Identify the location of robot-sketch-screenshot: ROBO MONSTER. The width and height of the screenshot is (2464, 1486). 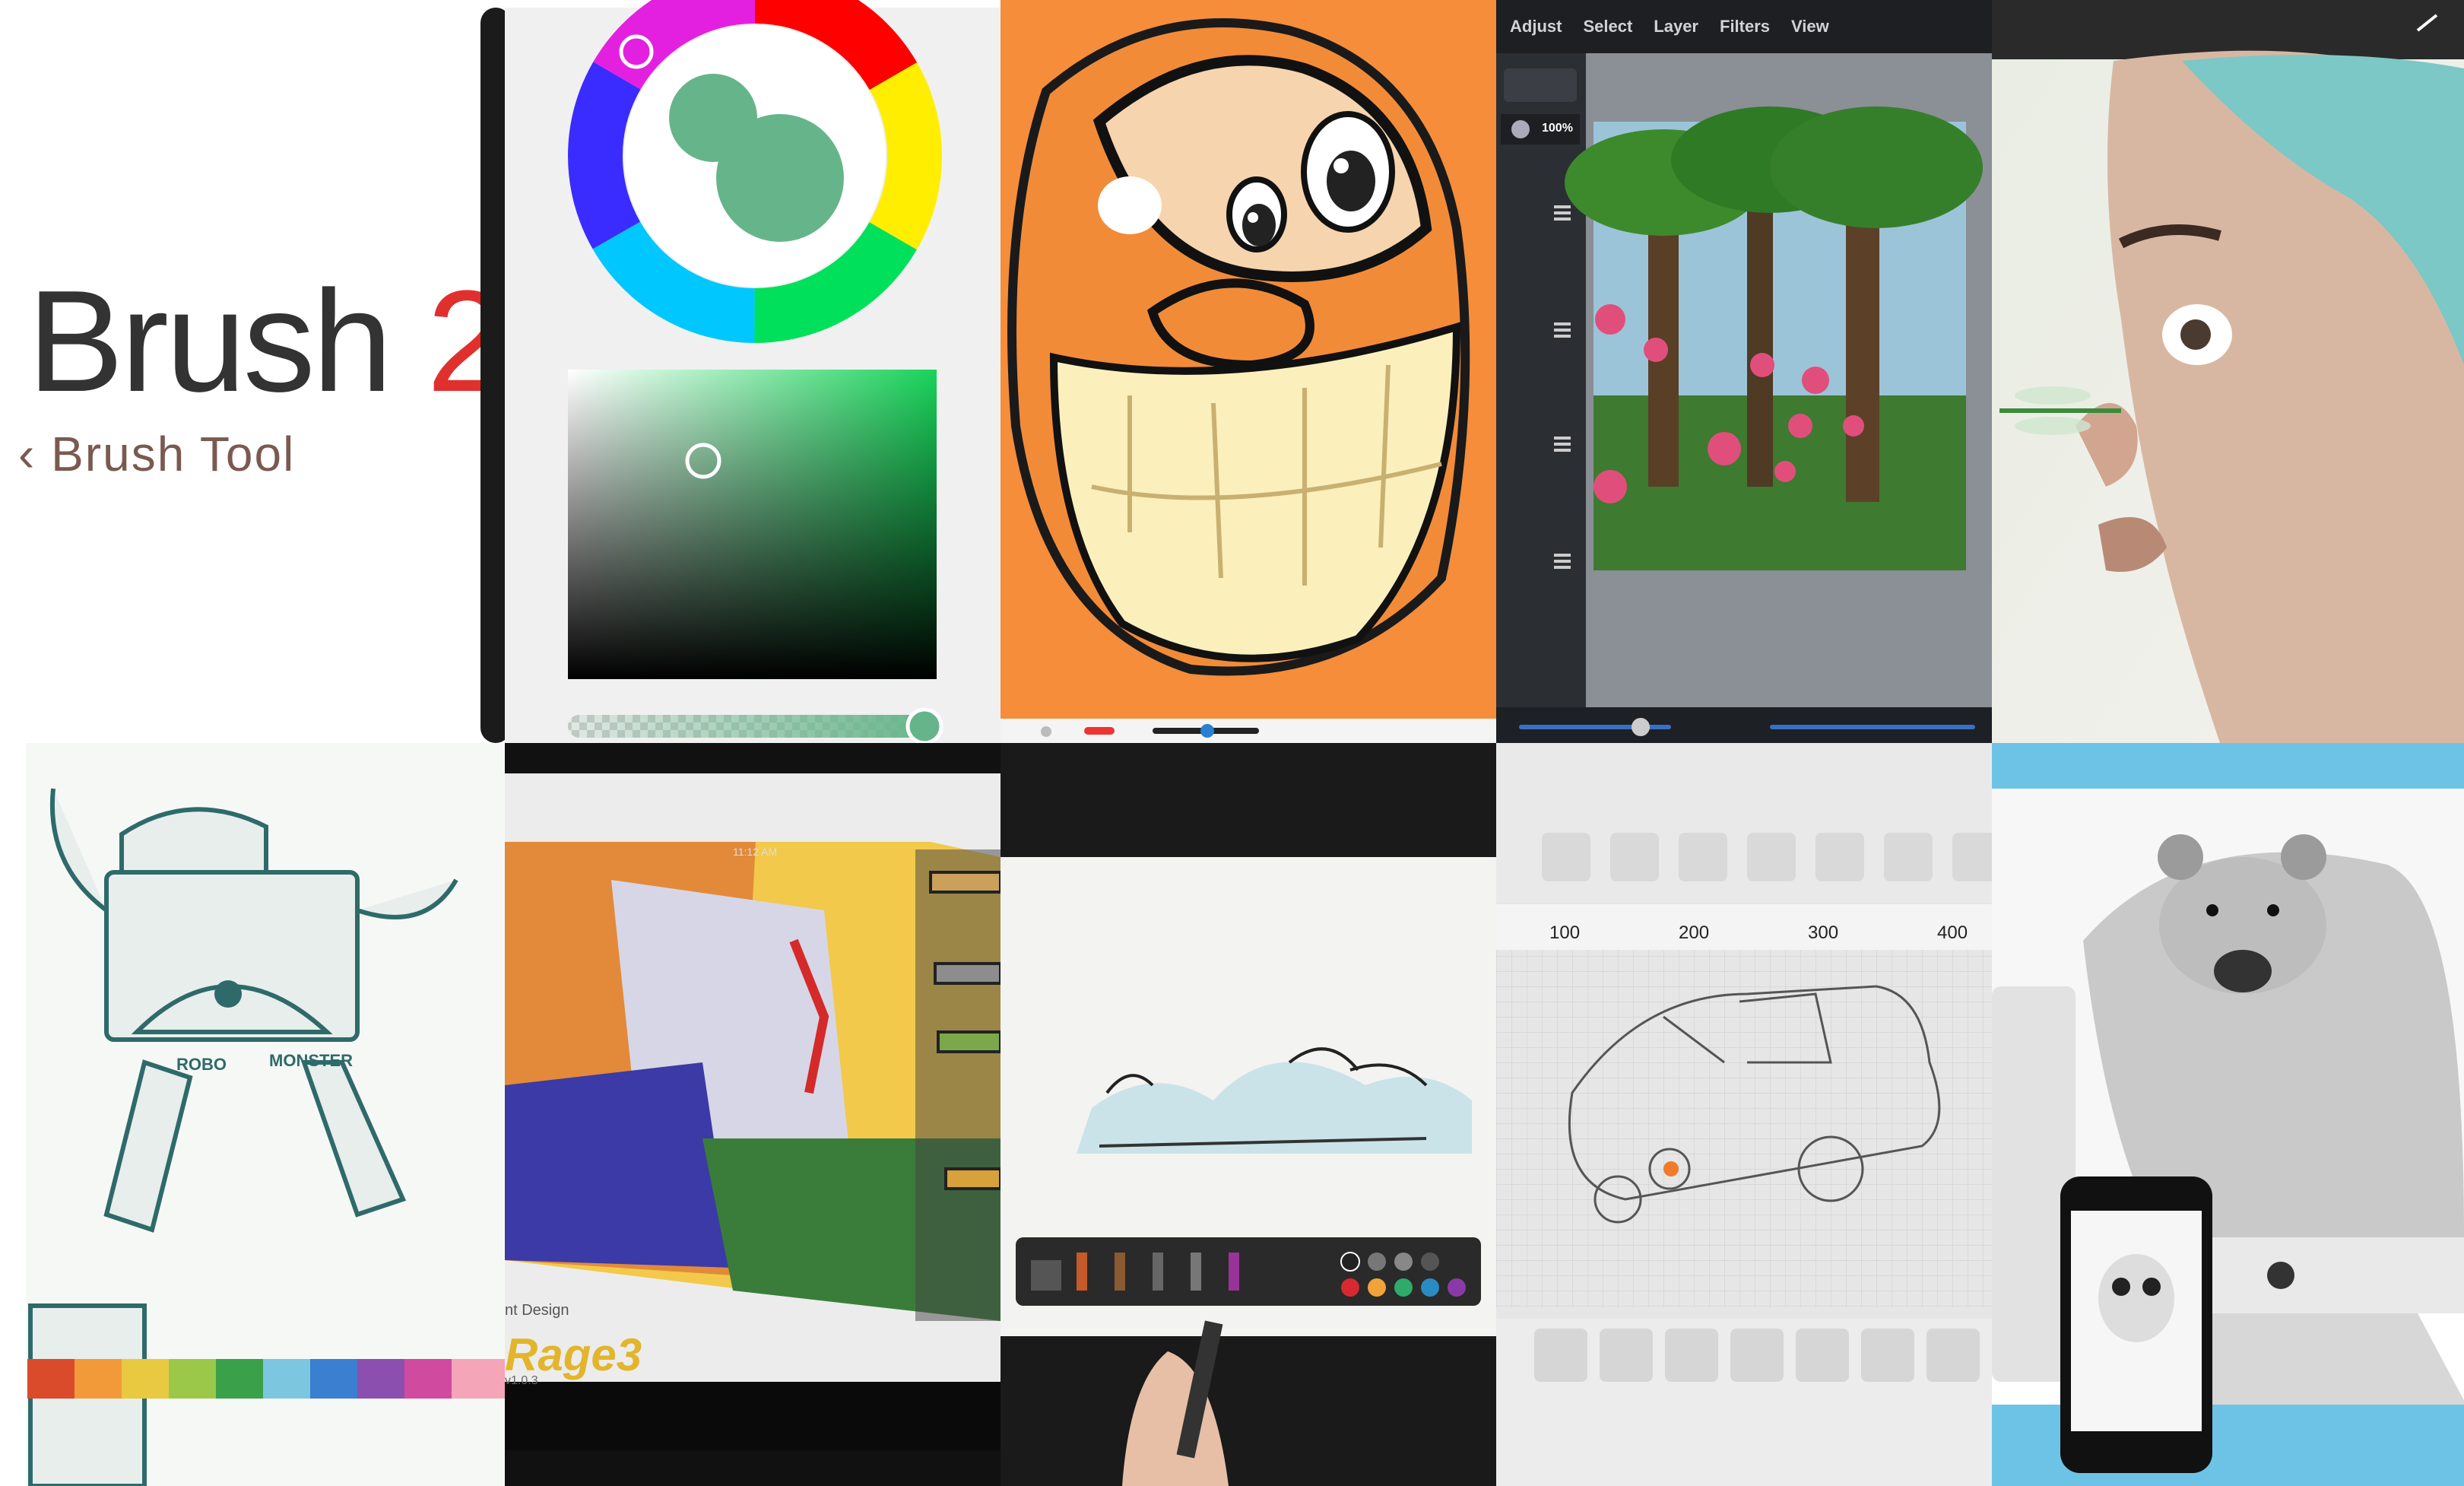
(253, 1114).